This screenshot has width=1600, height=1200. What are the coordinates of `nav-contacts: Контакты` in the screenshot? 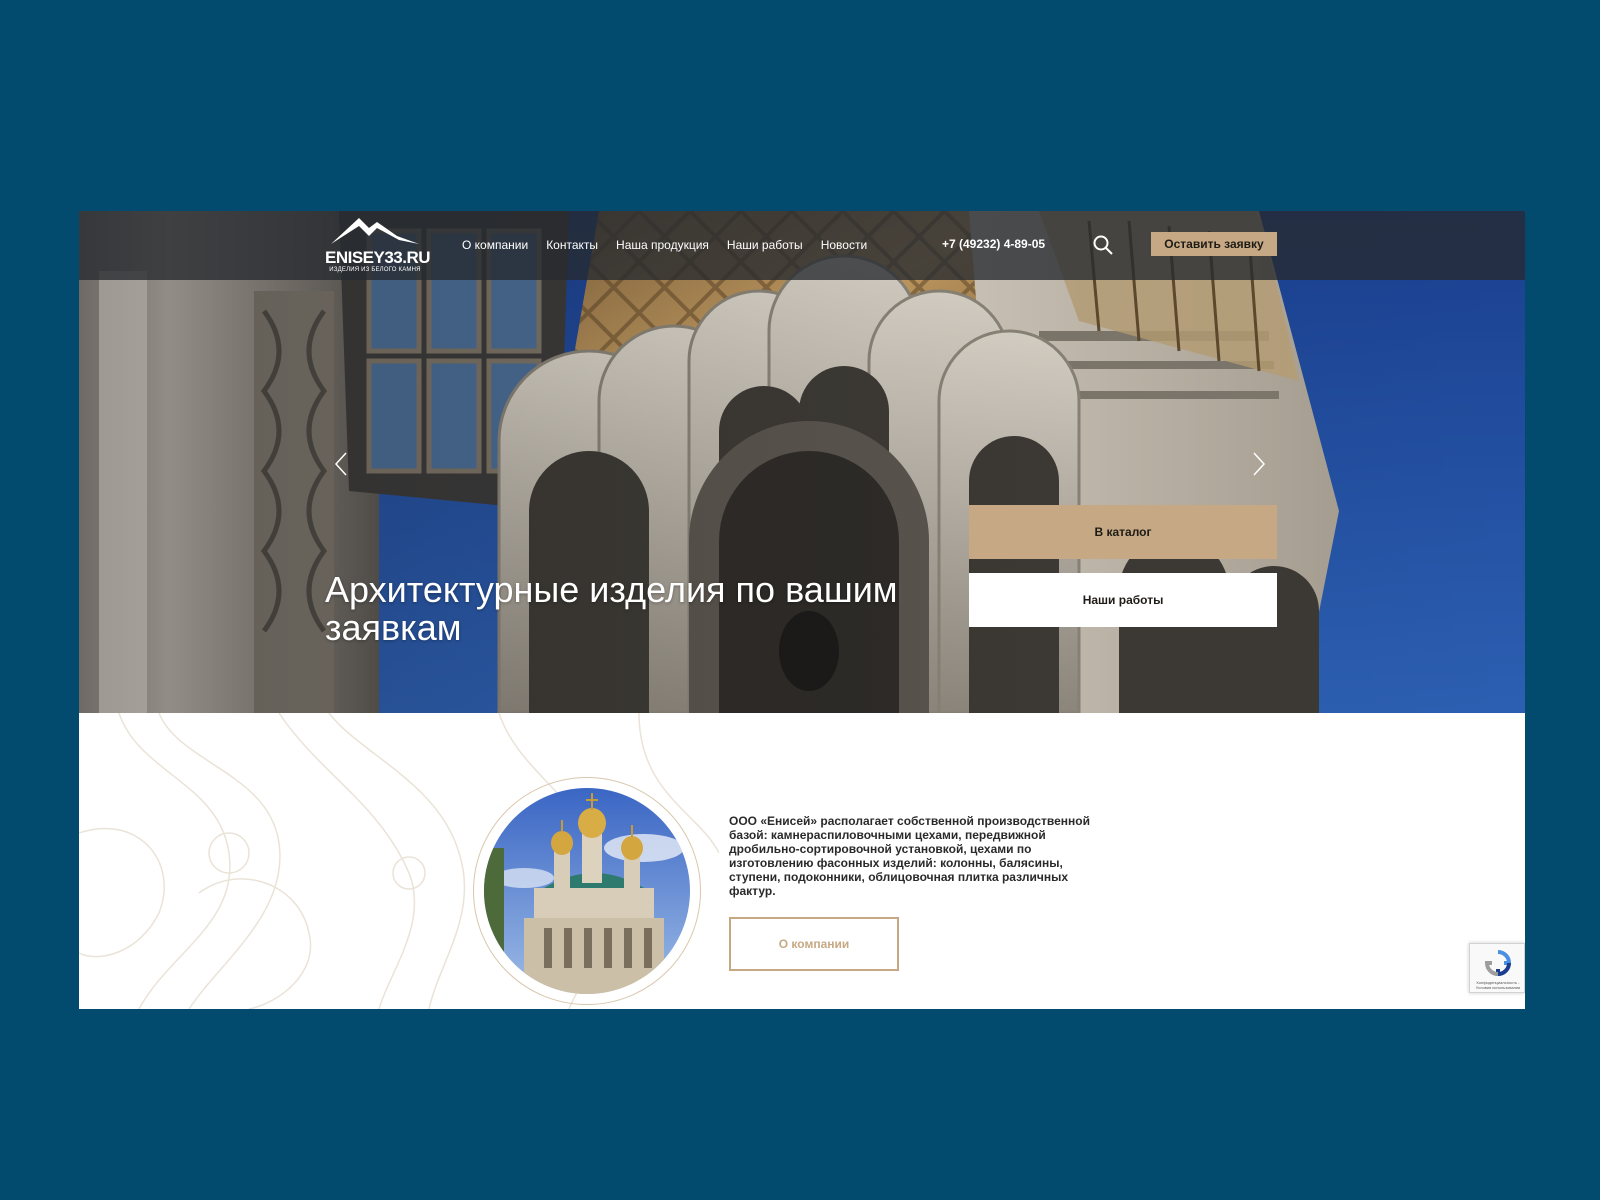 It's located at (572, 245).